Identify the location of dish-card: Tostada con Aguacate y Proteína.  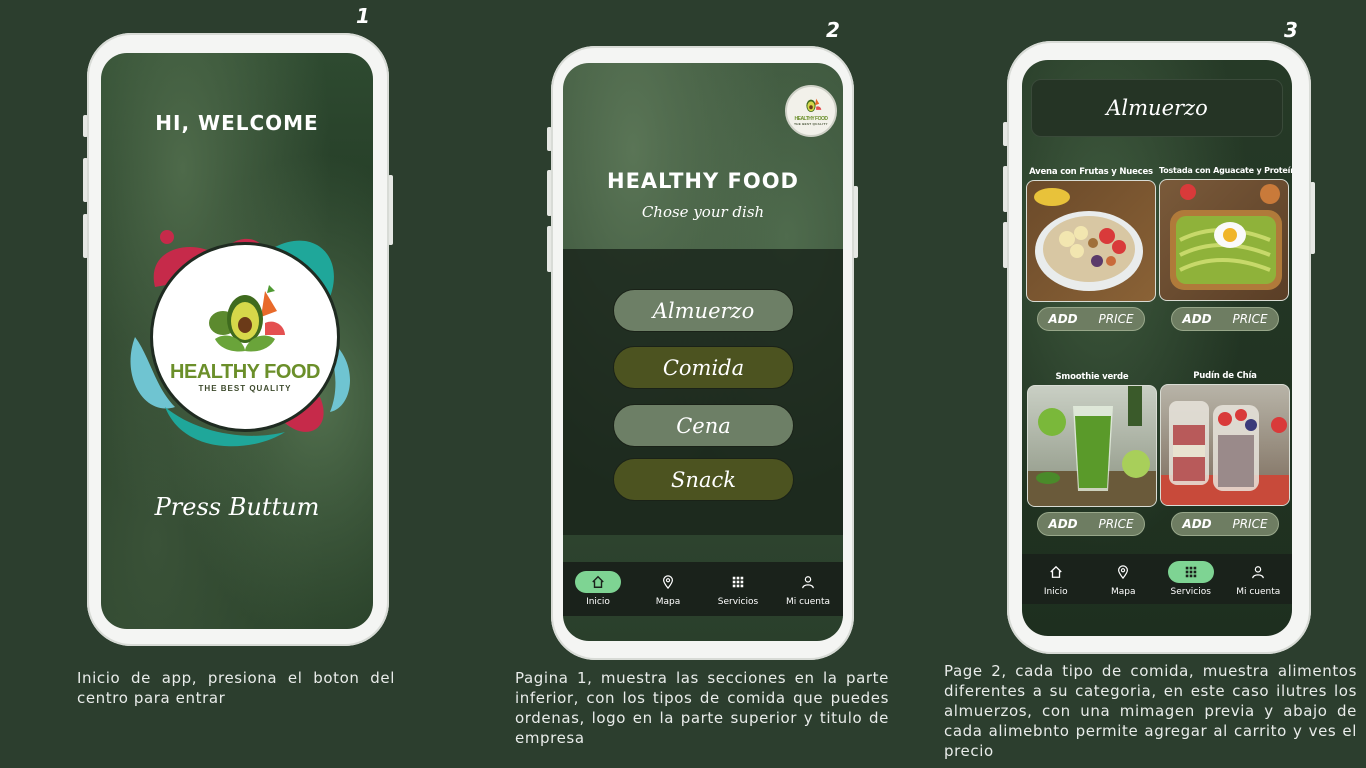
(1225, 233).